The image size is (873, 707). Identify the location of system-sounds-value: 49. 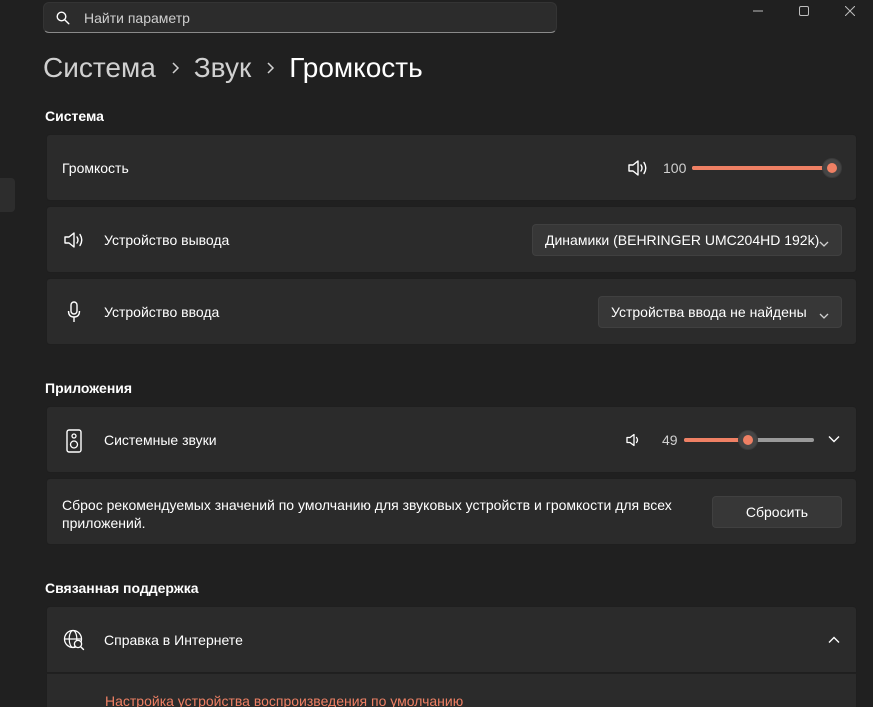
(670, 440).